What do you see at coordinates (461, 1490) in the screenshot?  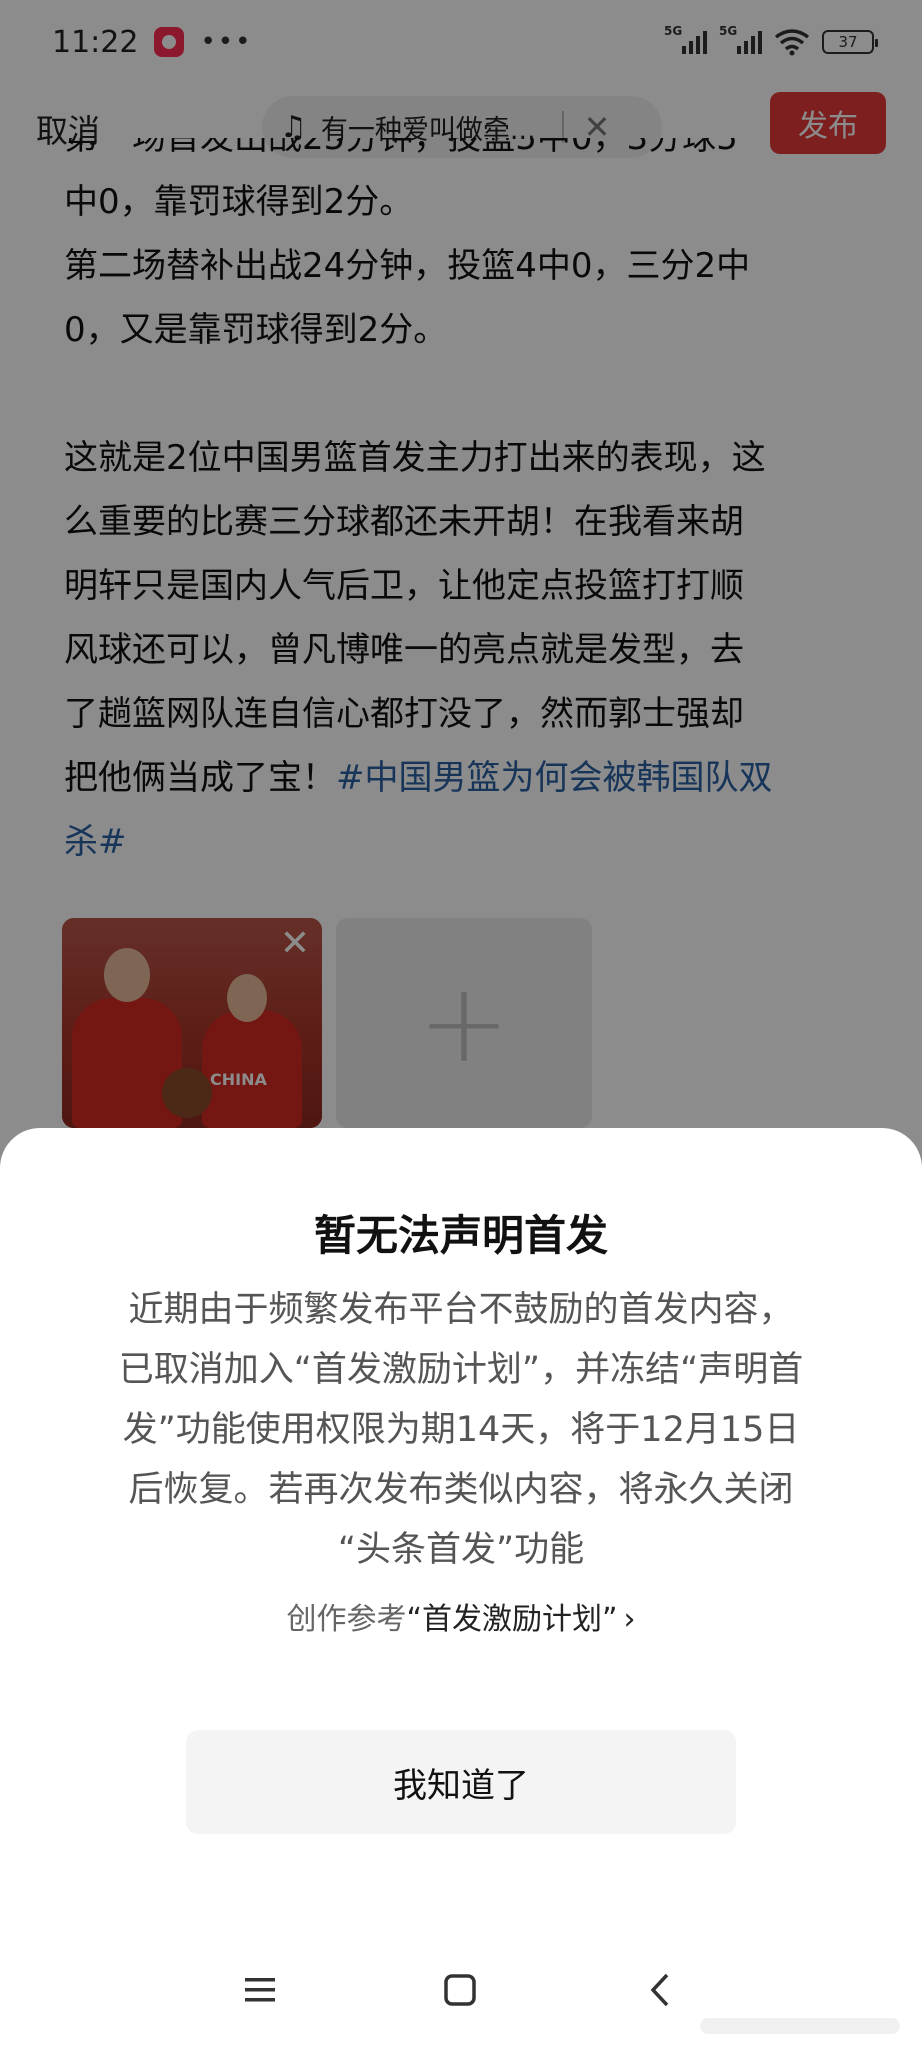 I see `message-line: 后恢复。若再次发布类似内容，将永久关闭` at bounding box center [461, 1490].